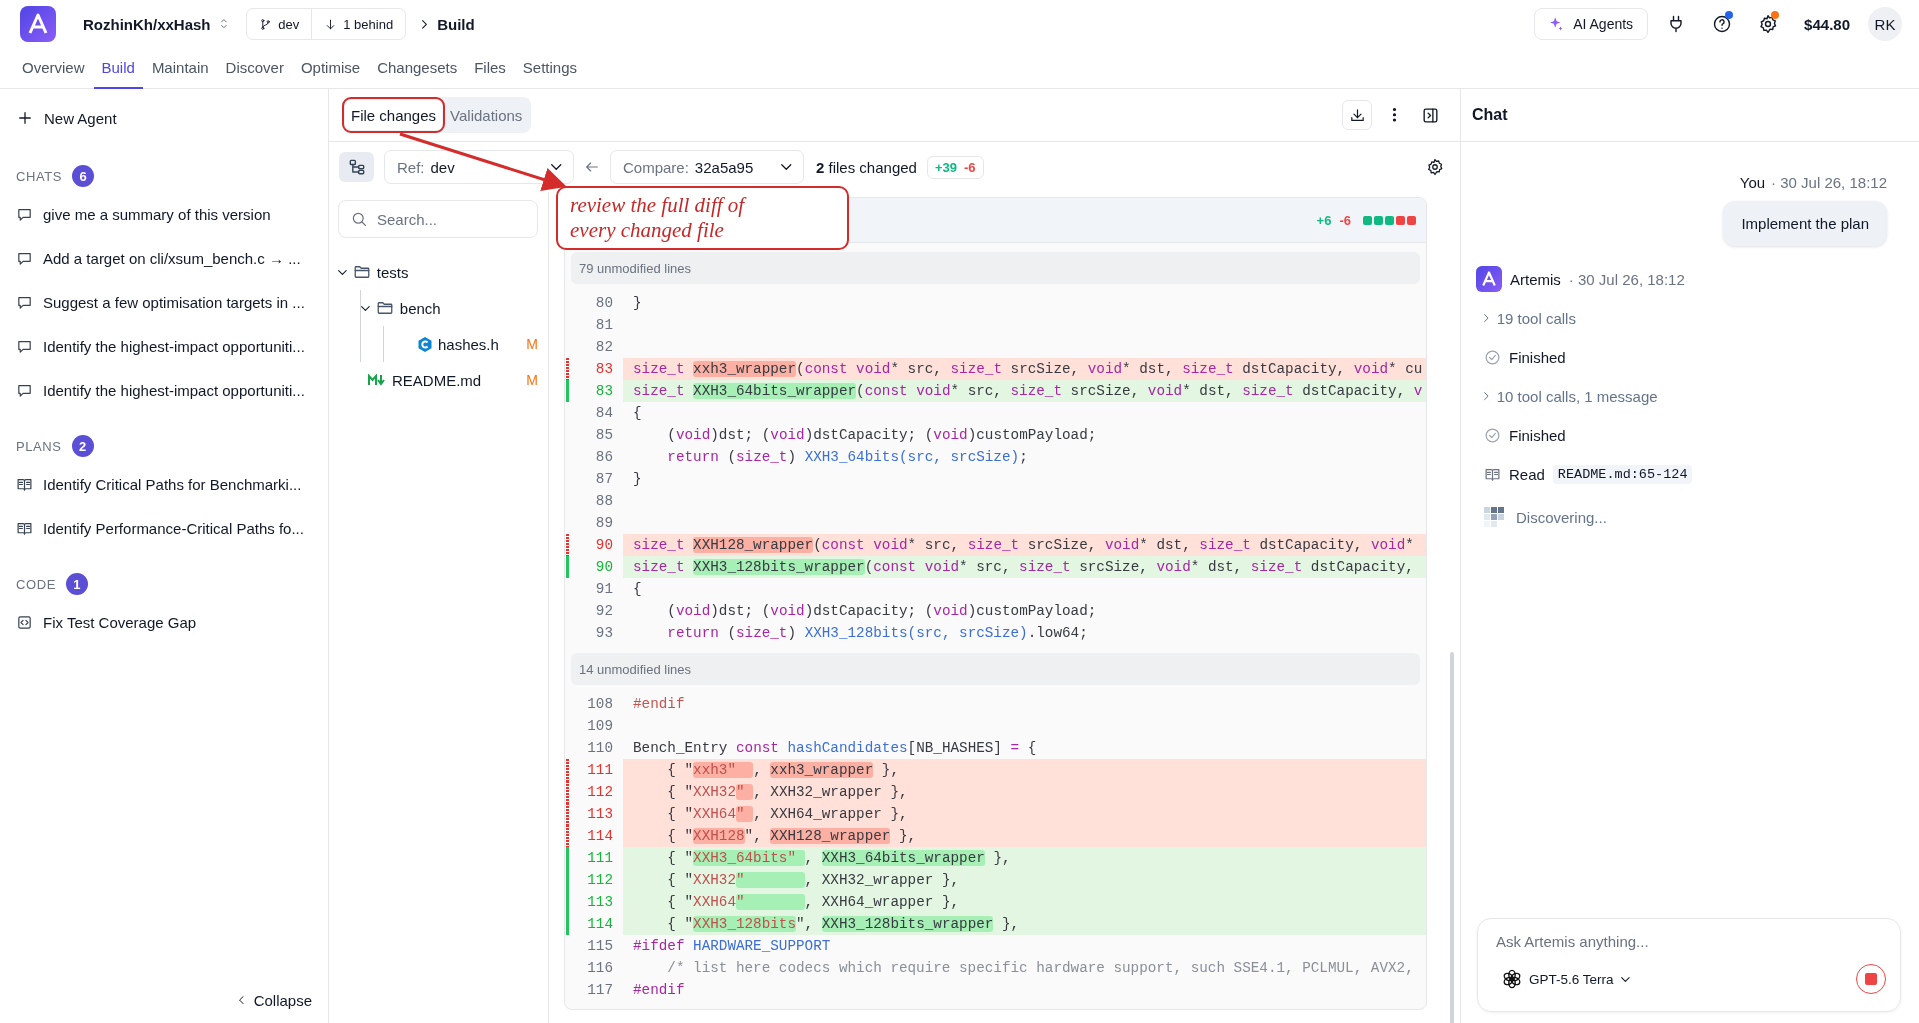 This screenshot has width=1919, height=1023. Describe the element at coordinates (532, 344) in the screenshot. I see `status-letter: M` at that location.